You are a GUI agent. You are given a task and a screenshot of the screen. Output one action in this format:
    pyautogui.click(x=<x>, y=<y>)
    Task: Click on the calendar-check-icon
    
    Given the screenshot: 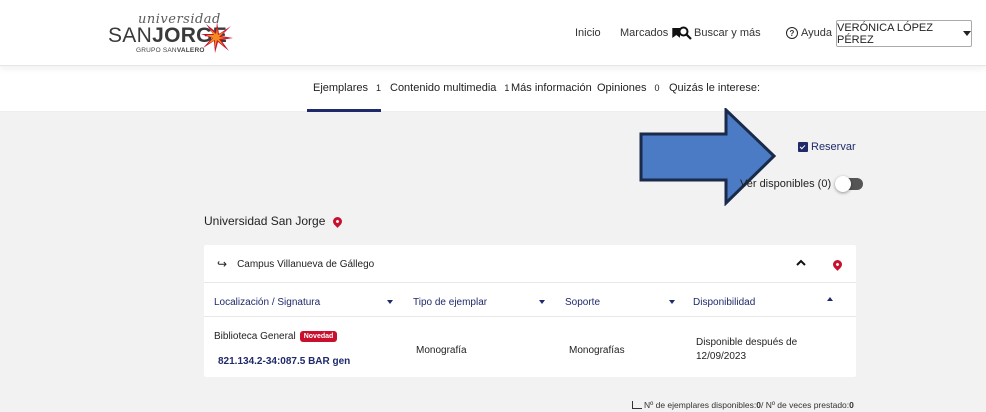 What is the action you would take?
    pyautogui.click(x=803, y=147)
    